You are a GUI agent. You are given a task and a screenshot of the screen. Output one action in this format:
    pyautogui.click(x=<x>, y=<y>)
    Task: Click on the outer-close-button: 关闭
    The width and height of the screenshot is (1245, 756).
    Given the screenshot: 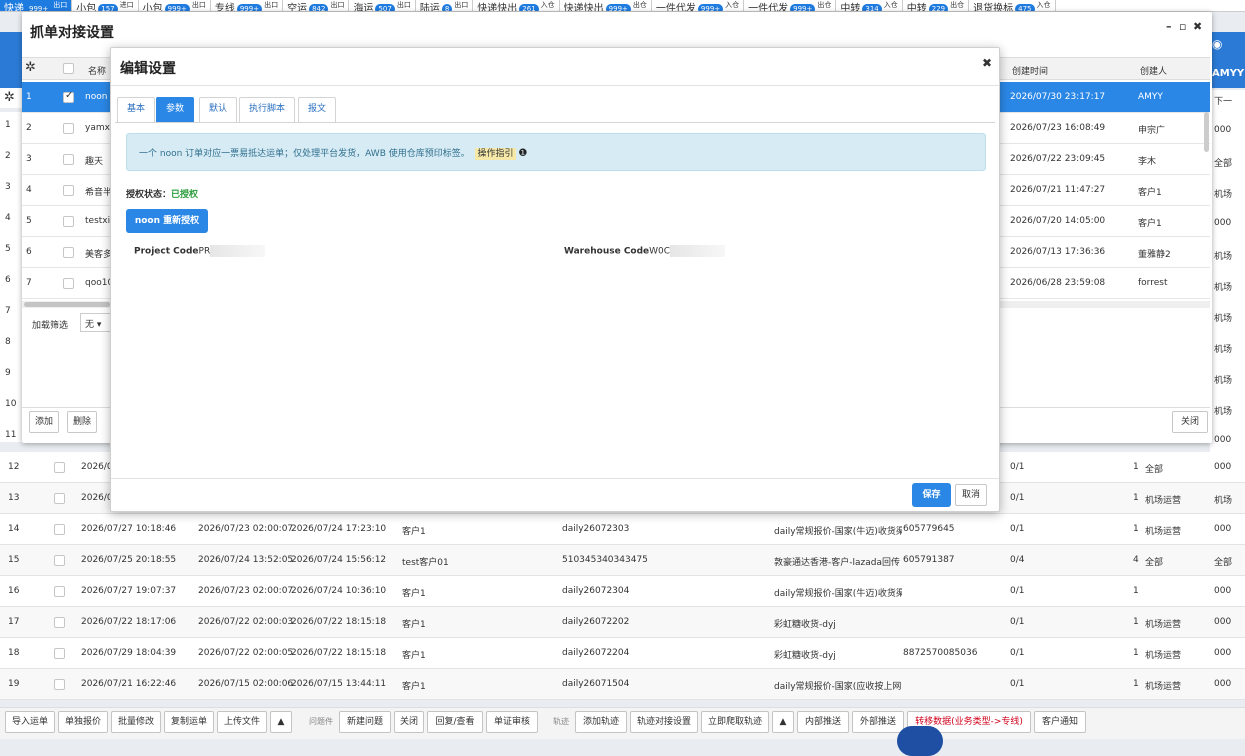 What is the action you would take?
    pyautogui.click(x=1190, y=422)
    